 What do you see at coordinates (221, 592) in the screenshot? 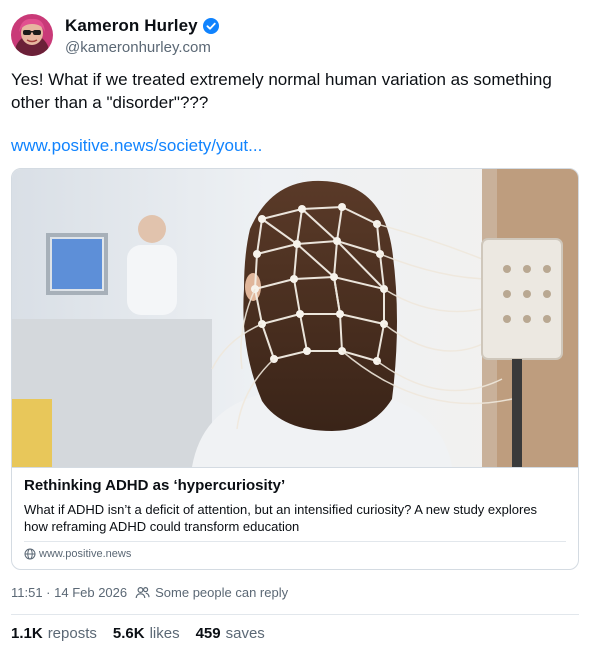
I see `reply-setting: Some people can reply` at bounding box center [221, 592].